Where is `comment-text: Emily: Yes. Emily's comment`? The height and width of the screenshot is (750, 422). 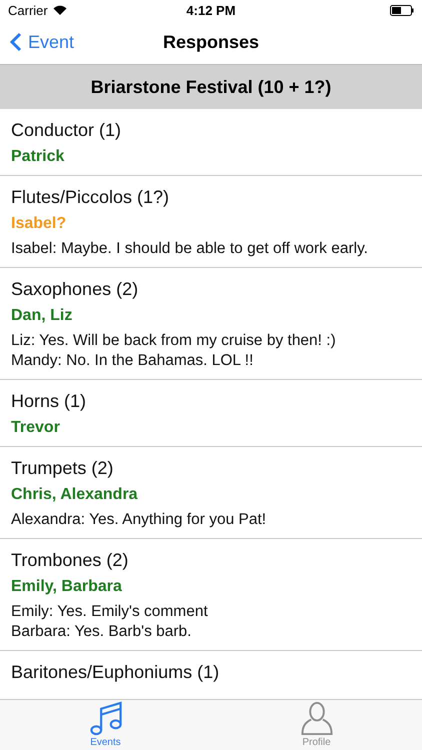
comment-text: Emily: Yes. Emily's comment is located at coordinates (110, 612).